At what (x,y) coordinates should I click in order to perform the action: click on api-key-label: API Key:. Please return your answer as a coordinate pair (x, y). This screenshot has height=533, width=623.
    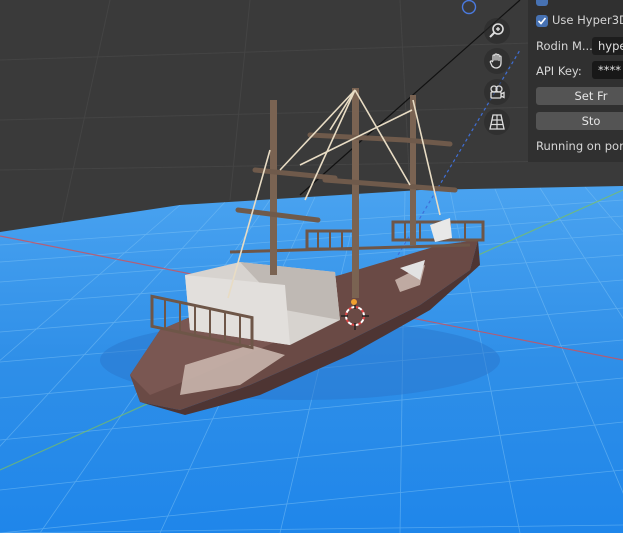
    Looking at the image, I should click on (559, 71).